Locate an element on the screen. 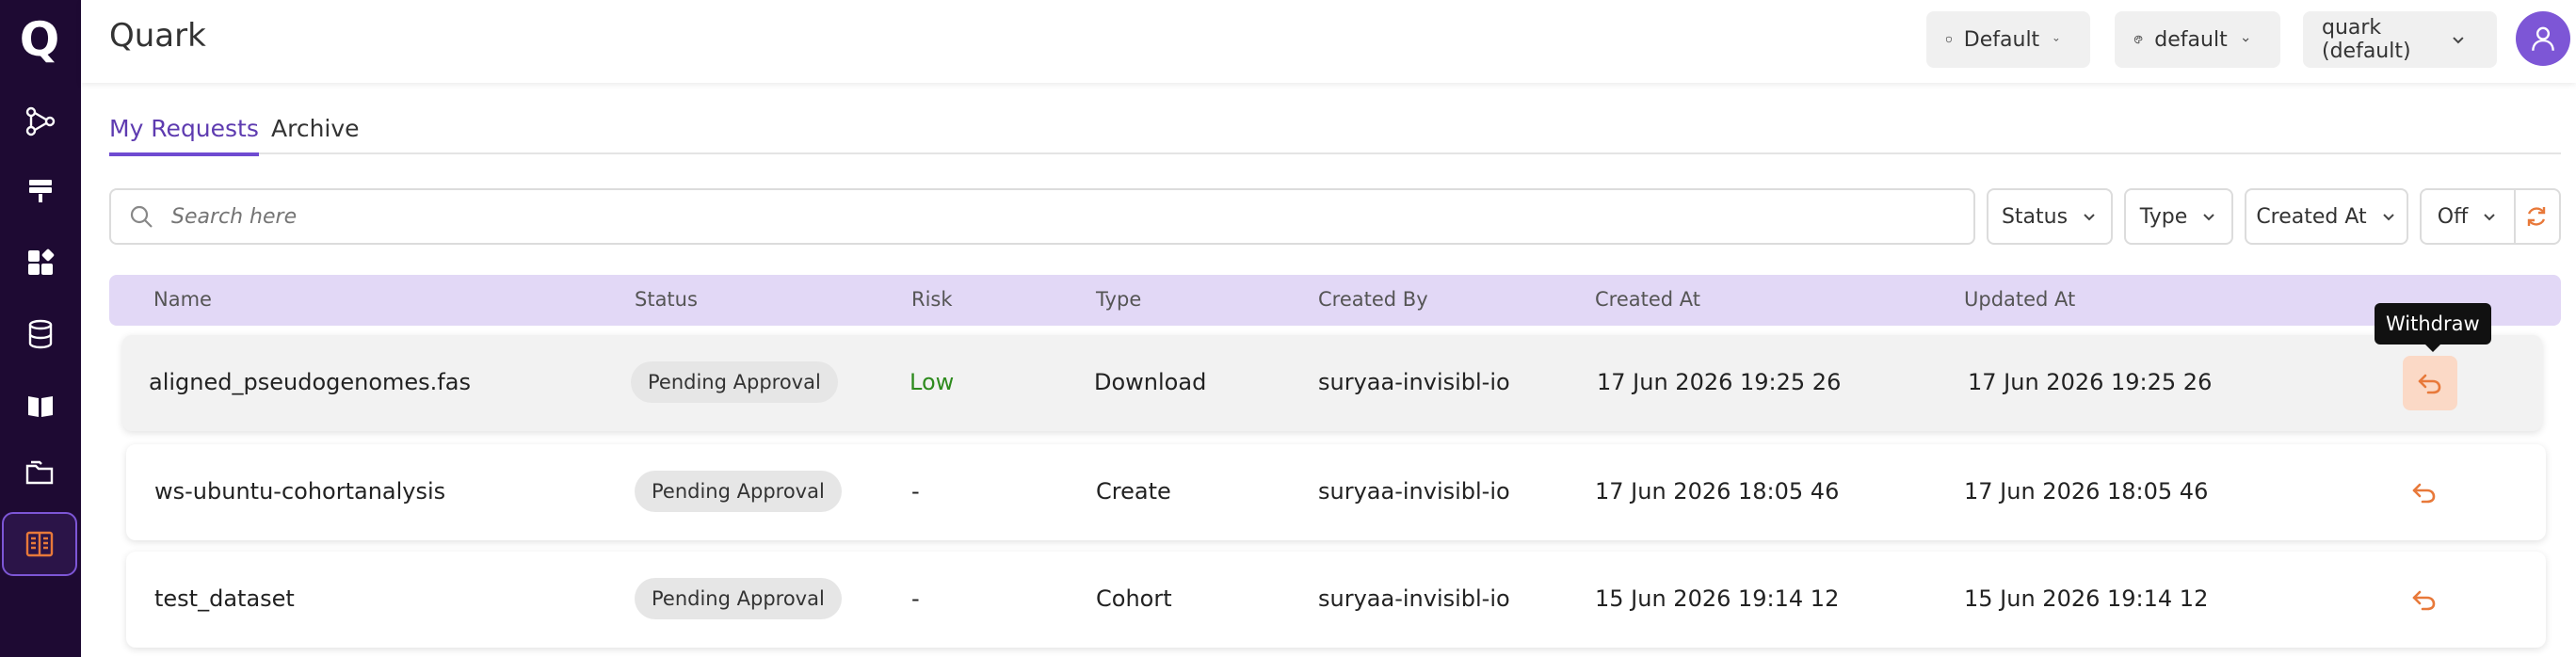  requests-icon is located at coordinates (39, 544).